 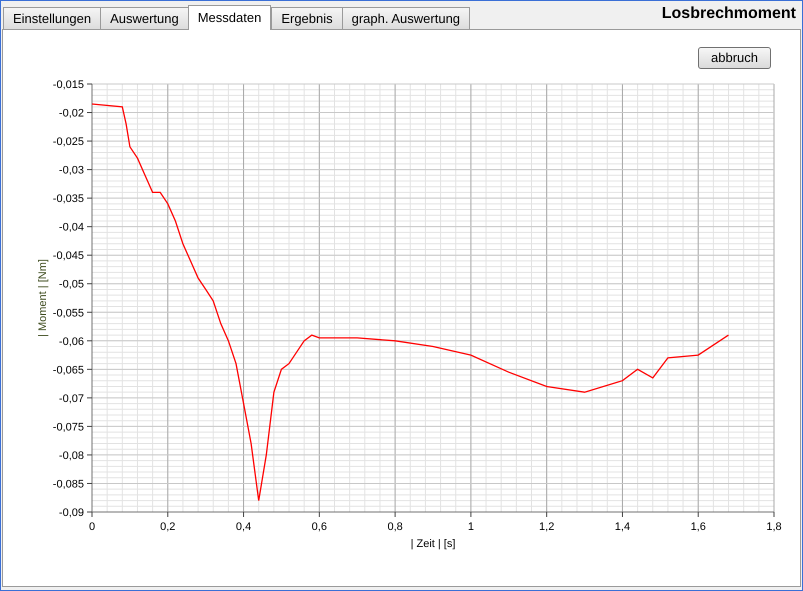 What do you see at coordinates (319, 527) in the screenshot?
I see `x-tick-label: 0,6` at bounding box center [319, 527].